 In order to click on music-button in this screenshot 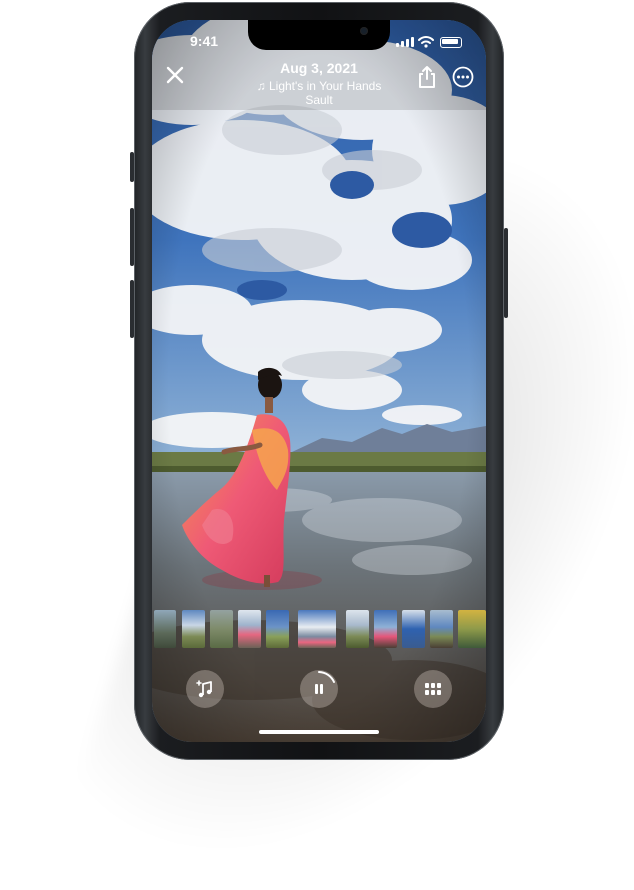, I will do `click(205, 689)`.